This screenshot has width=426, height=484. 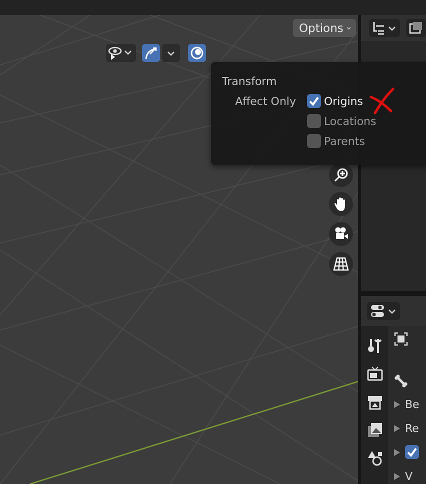 I want to click on outliner-icon, so click(x=379, y=28).